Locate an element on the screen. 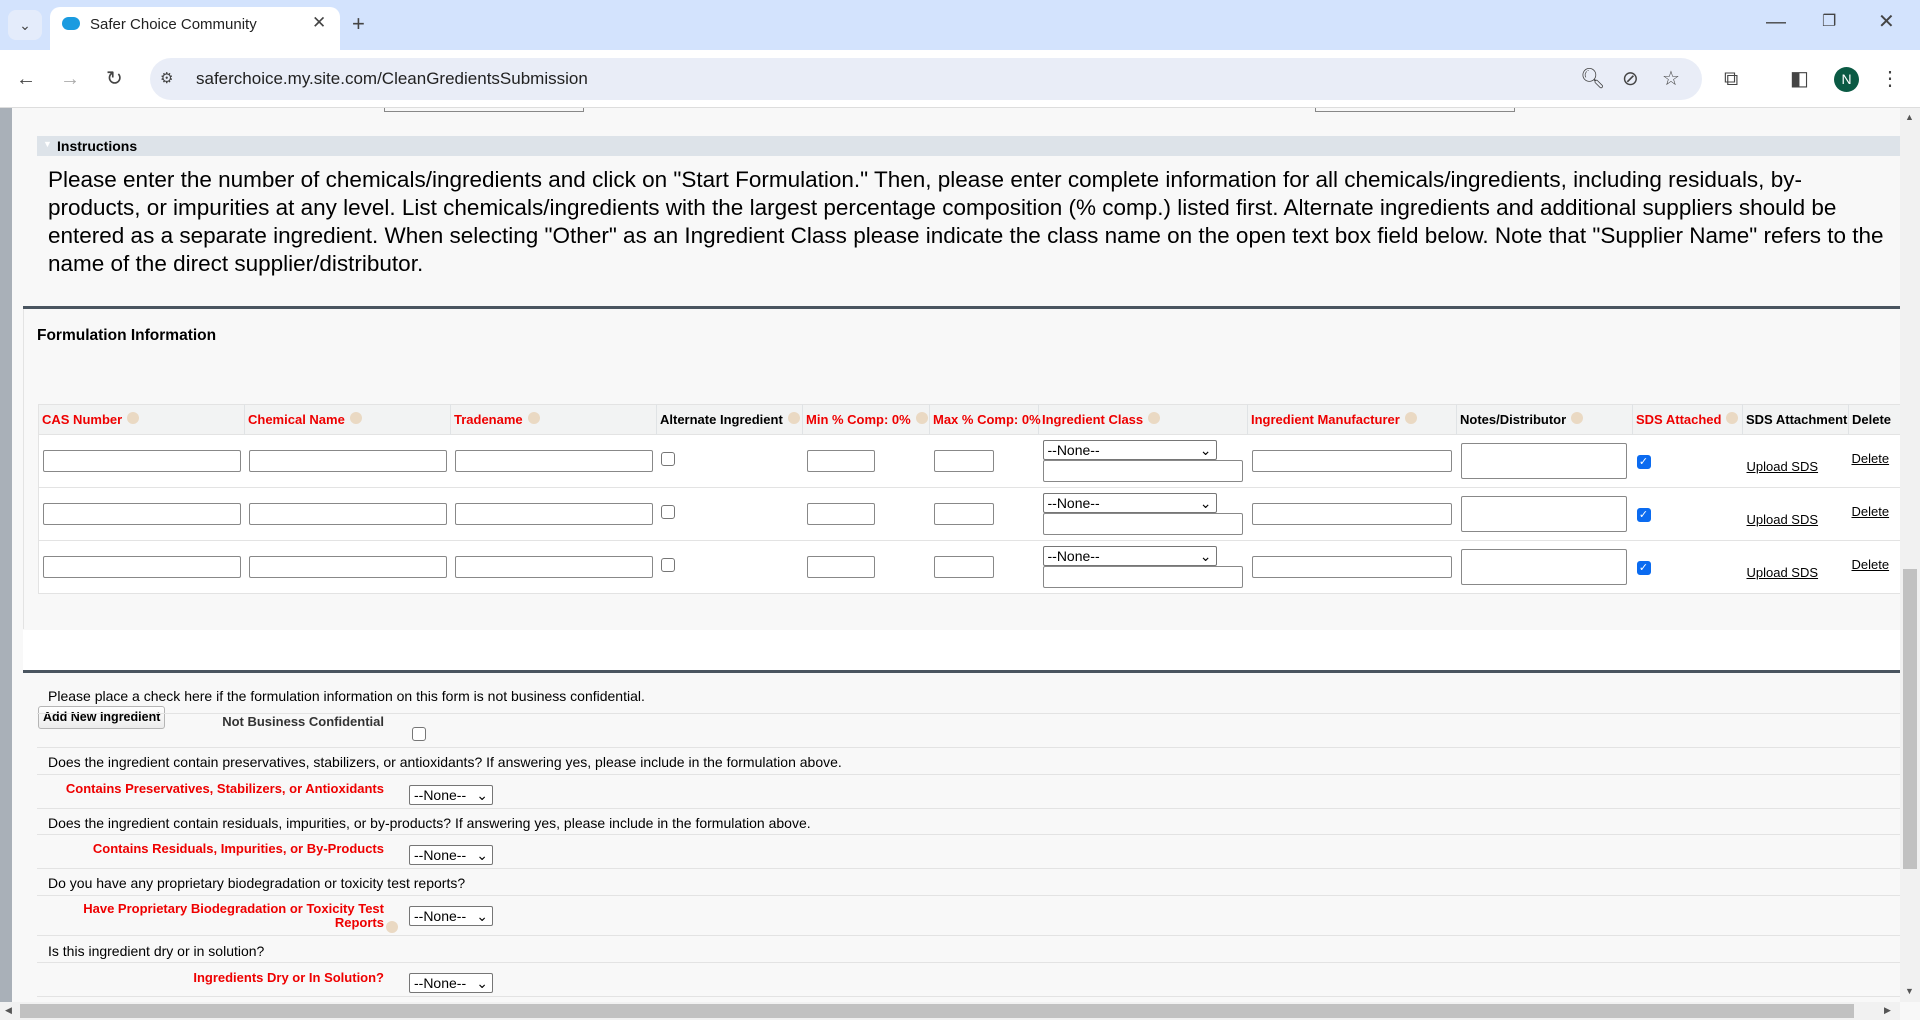 This screenshot has height=1020, width=1920. dry-solution-select: --None-- ⌄ is located at coordinates (451, 983).